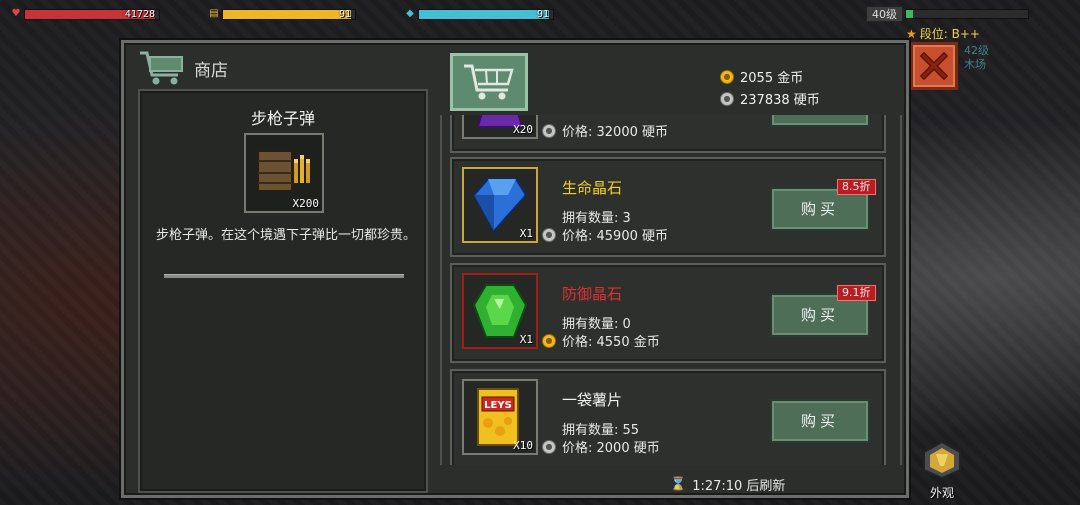  I want to click on level-badge: 40级, so click(884, 14).